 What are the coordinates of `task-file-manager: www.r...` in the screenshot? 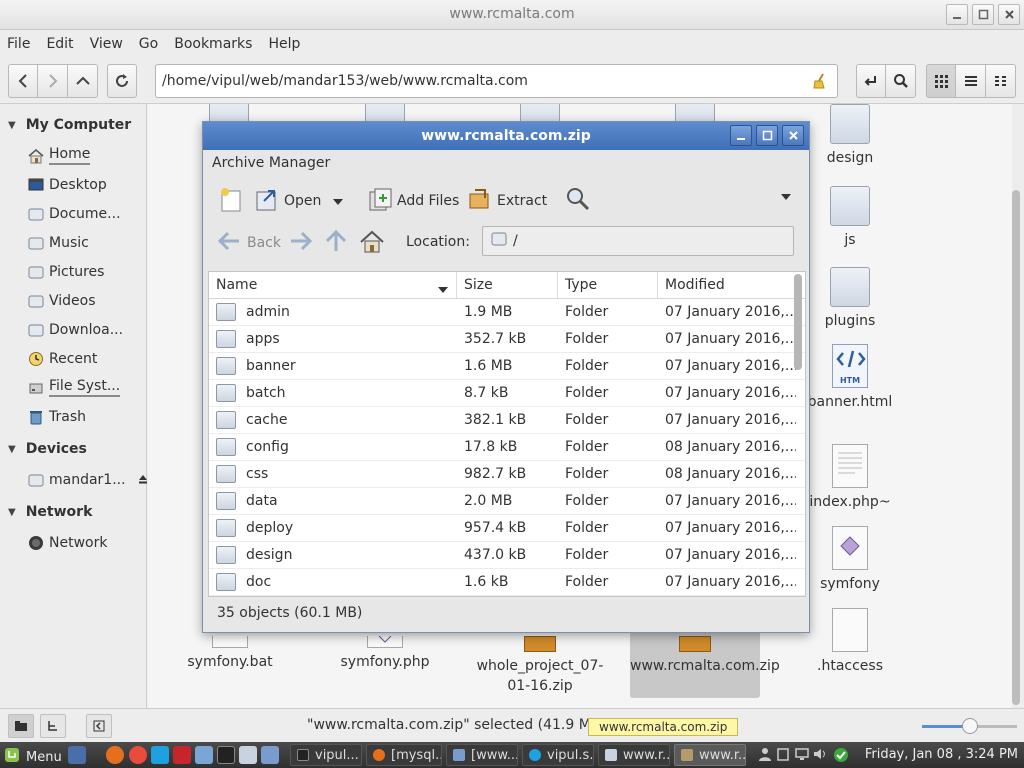 It's located at (634, 755).